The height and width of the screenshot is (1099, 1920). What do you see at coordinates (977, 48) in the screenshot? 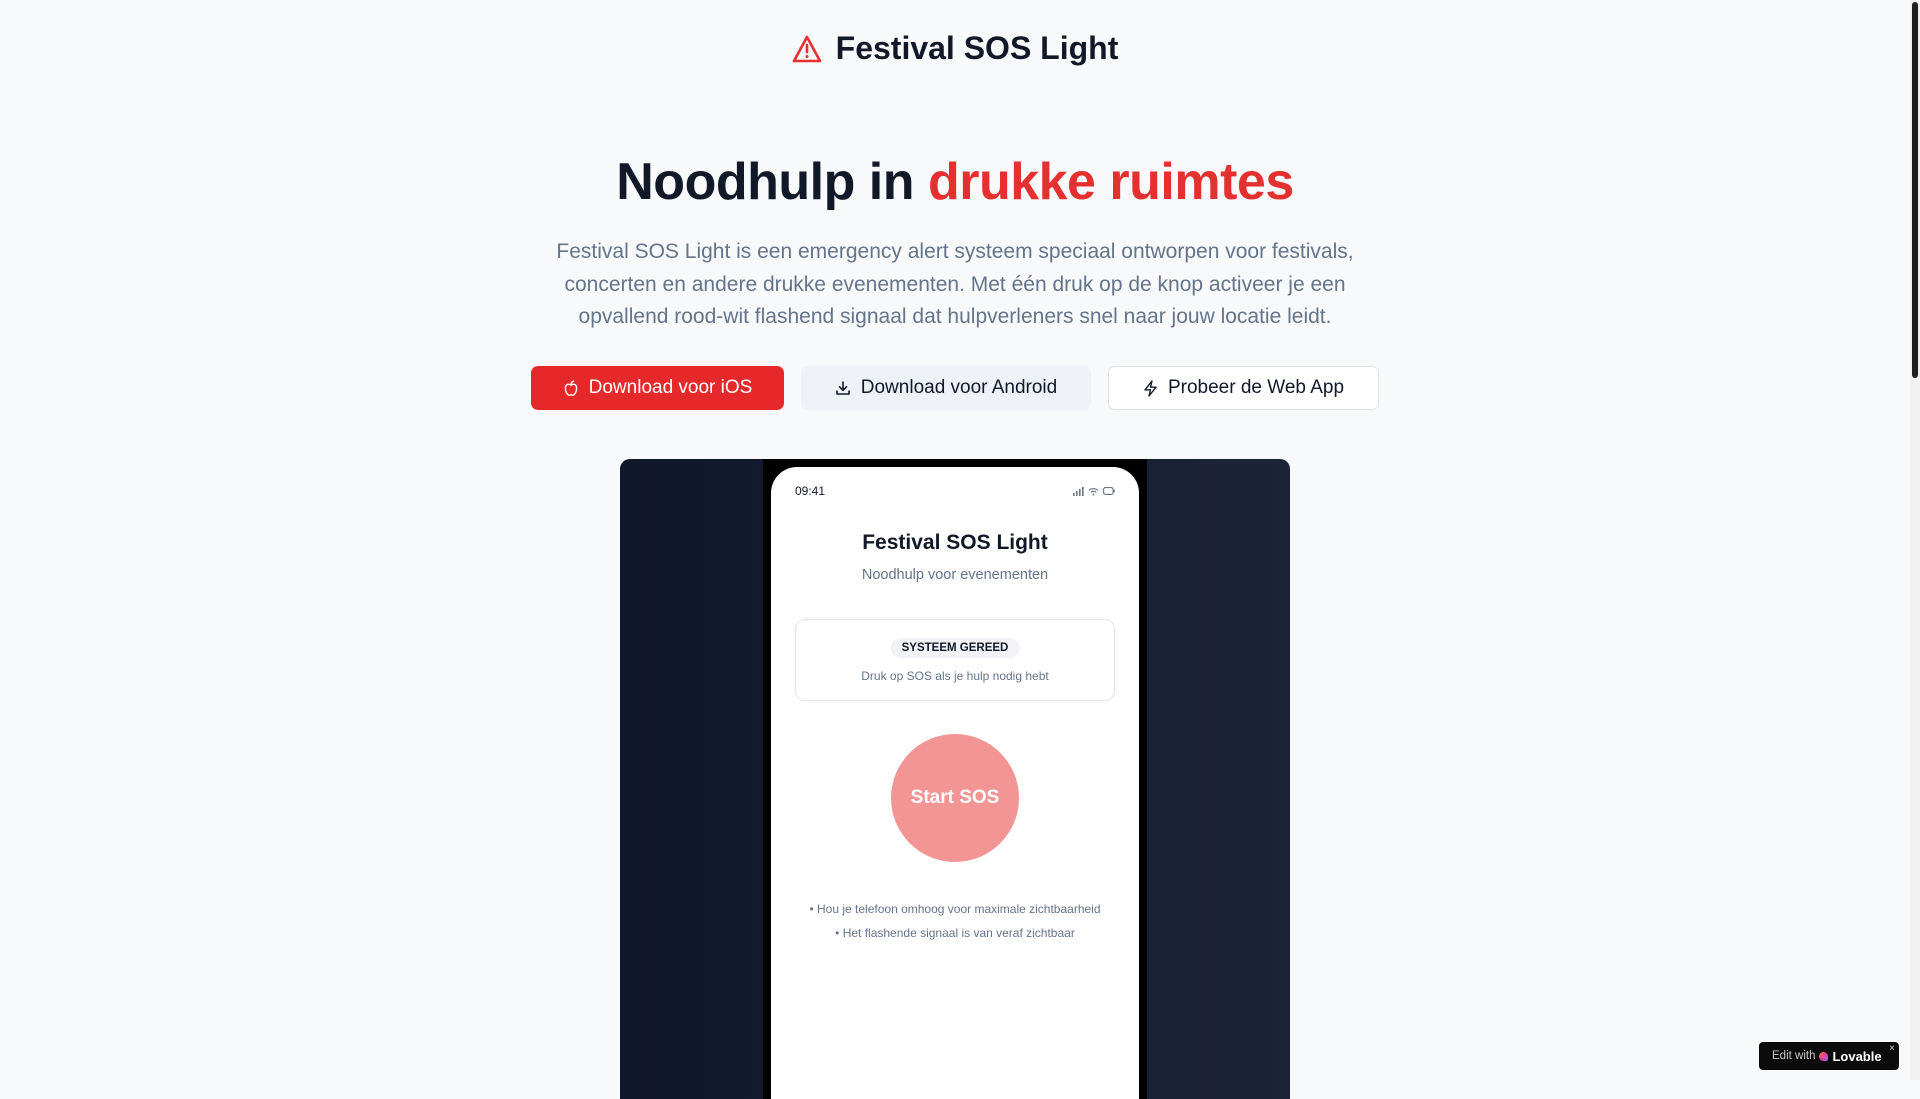
I see `brand-title: Festival SOS Light` at bounding box center [977, 48].